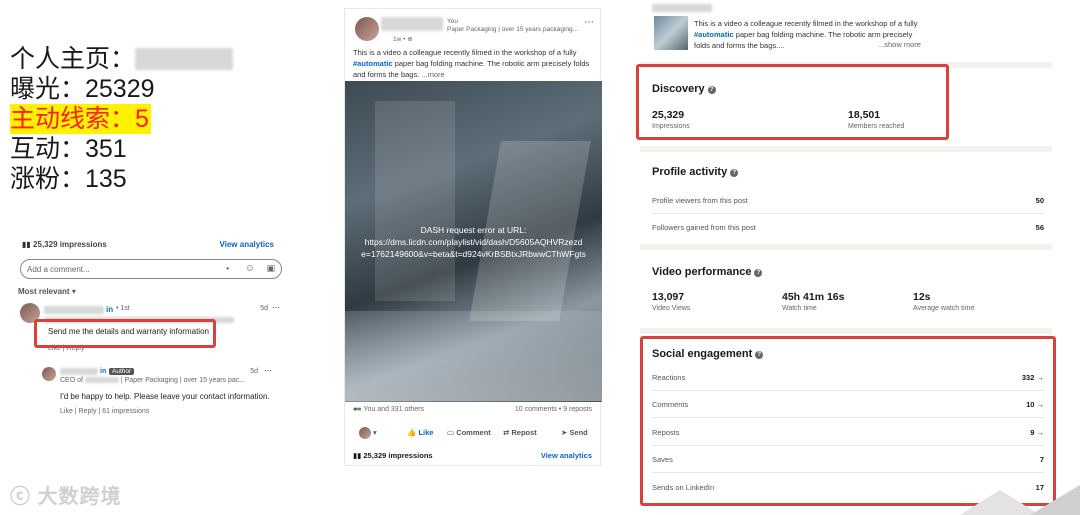  I want to click on followers-gained-row: Followers gained from this post 56, so click(848, 227).